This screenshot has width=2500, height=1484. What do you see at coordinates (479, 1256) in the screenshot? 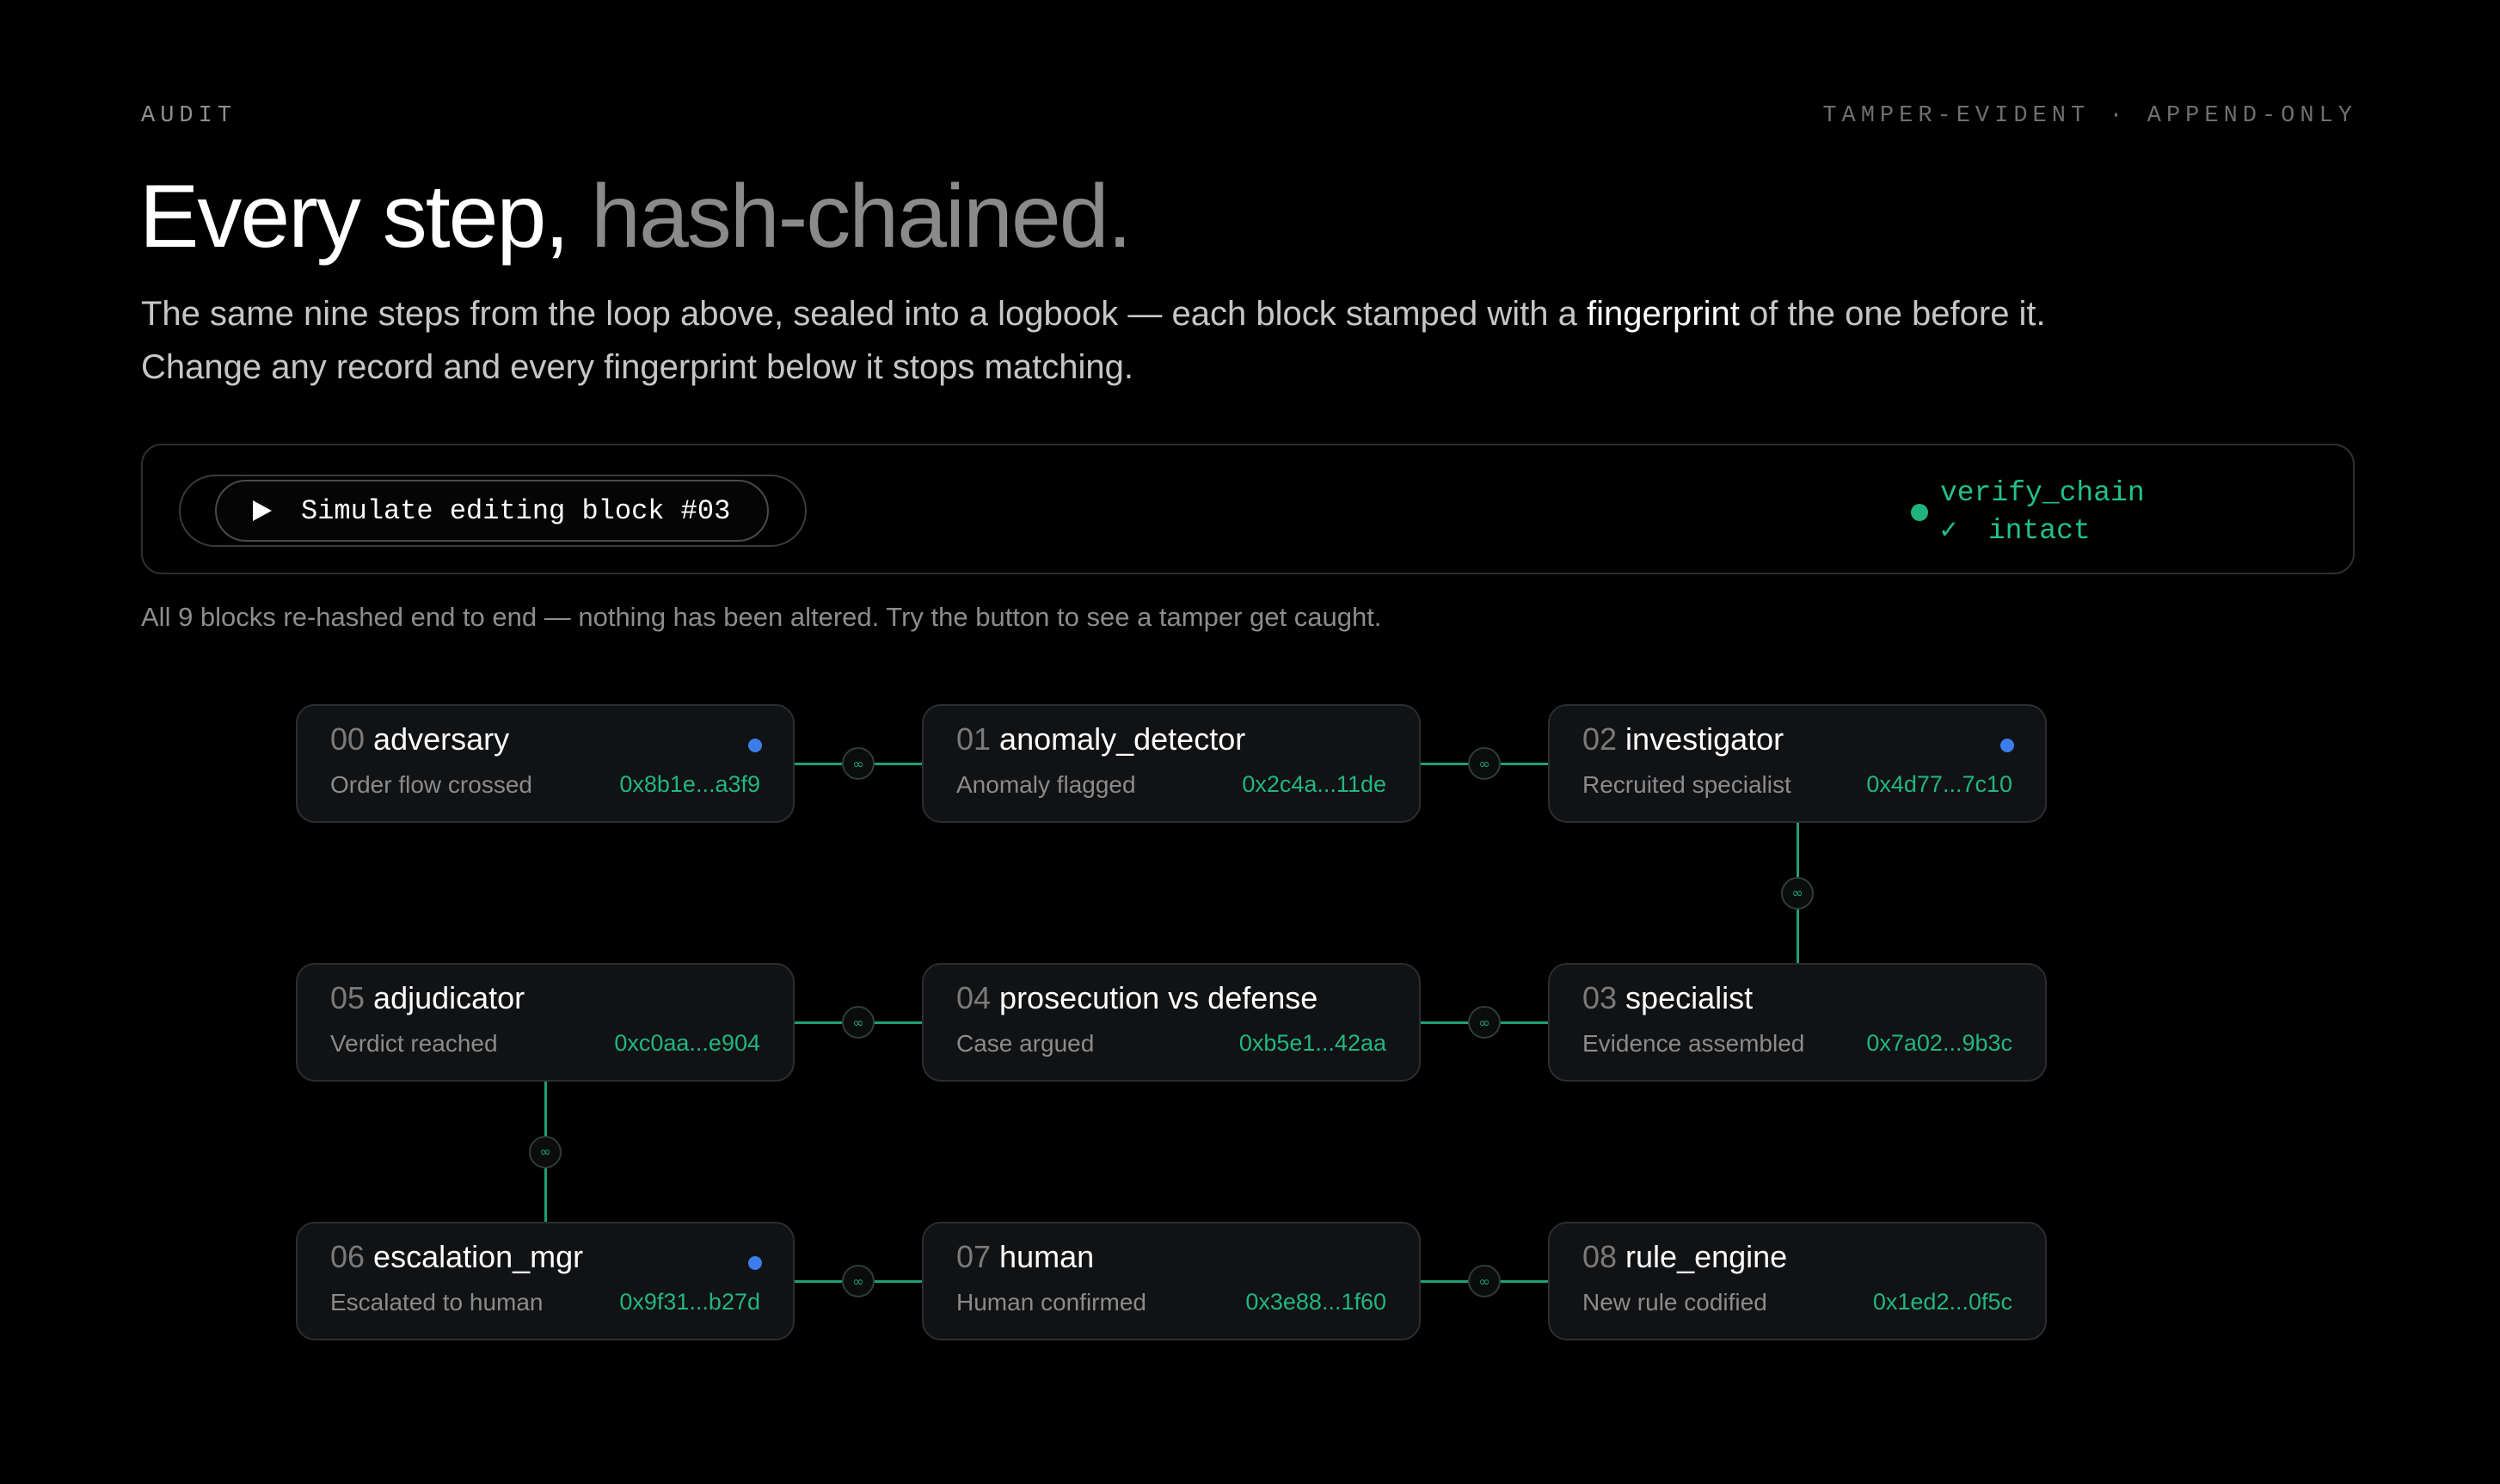
I see `block-name: escalation_mgr` at bounding box center [479, 1256].